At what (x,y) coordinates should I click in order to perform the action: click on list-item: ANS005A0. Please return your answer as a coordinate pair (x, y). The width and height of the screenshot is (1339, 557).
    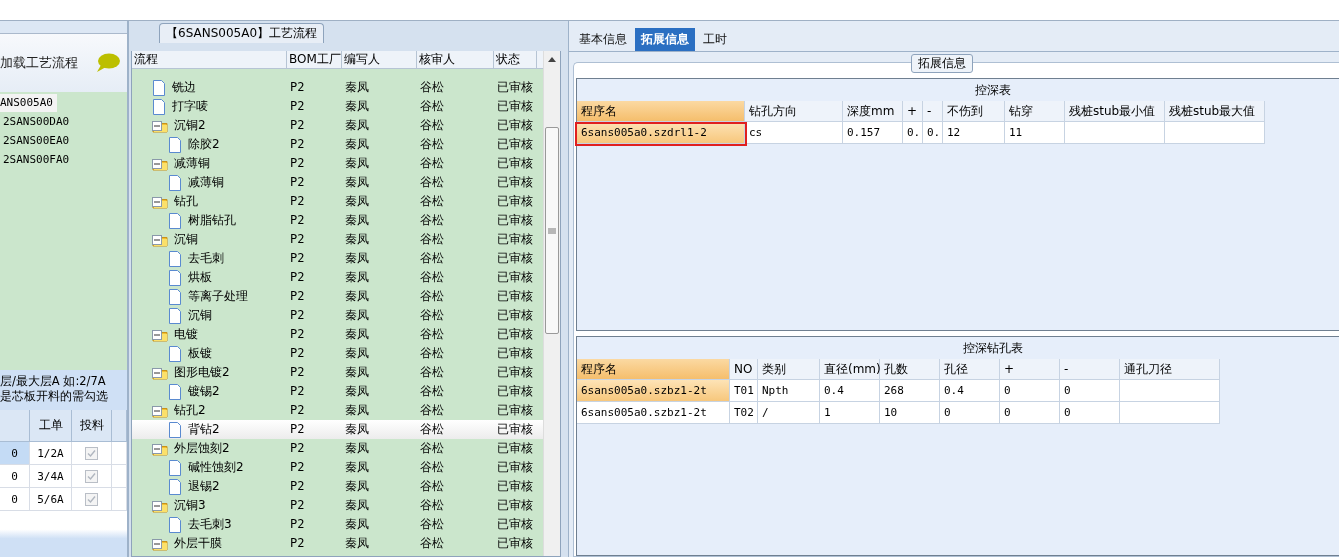
    Looking at the image, I should click on (28, 103).